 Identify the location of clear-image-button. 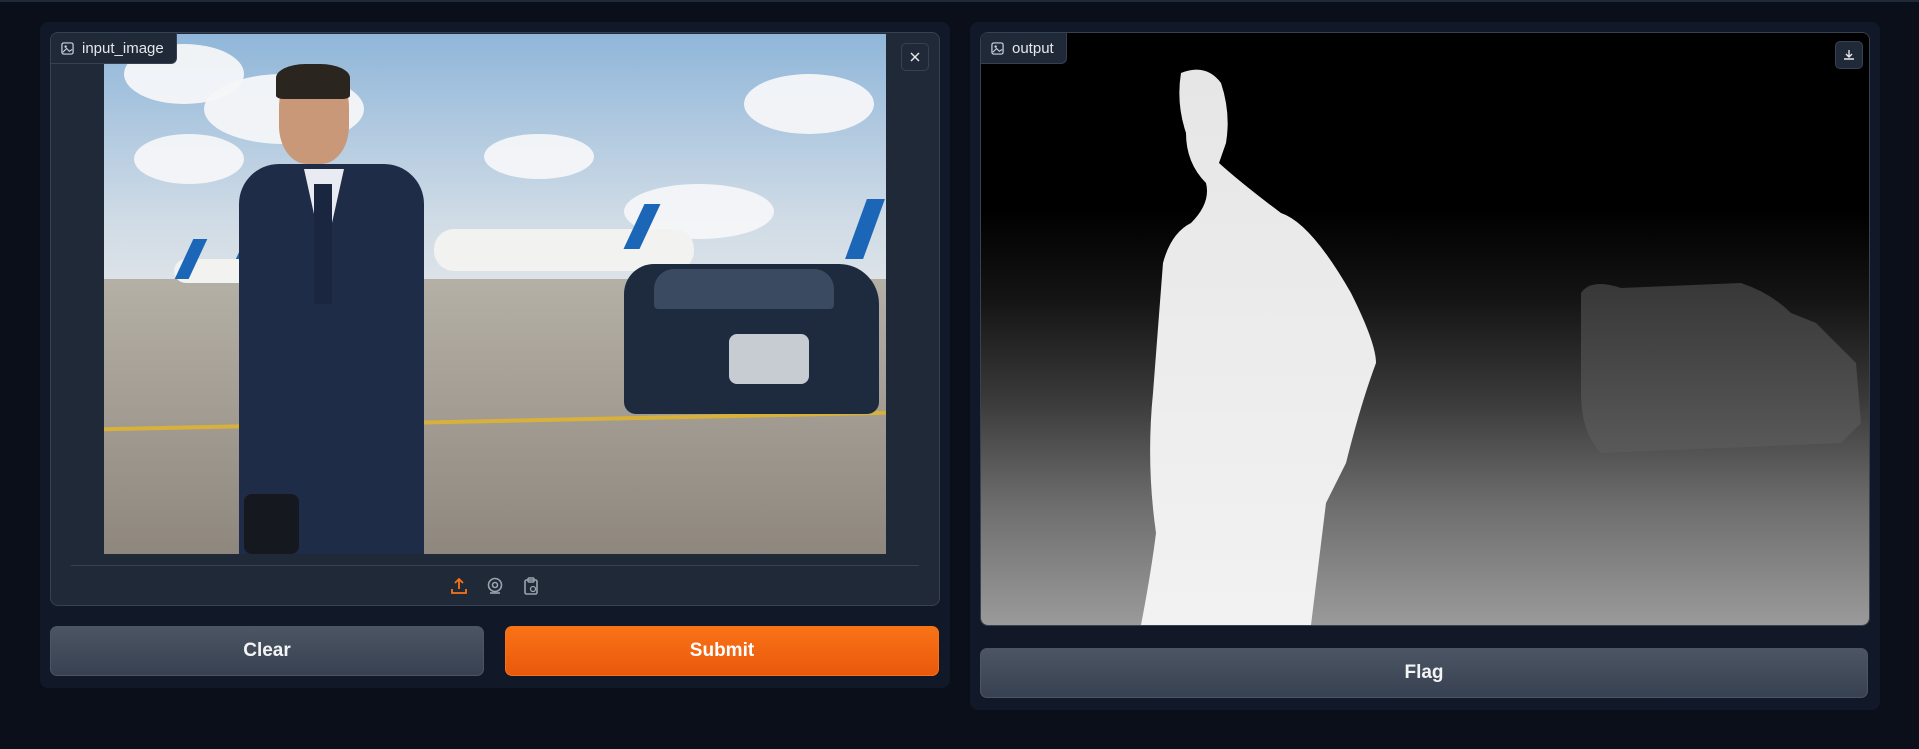
(915, 57).